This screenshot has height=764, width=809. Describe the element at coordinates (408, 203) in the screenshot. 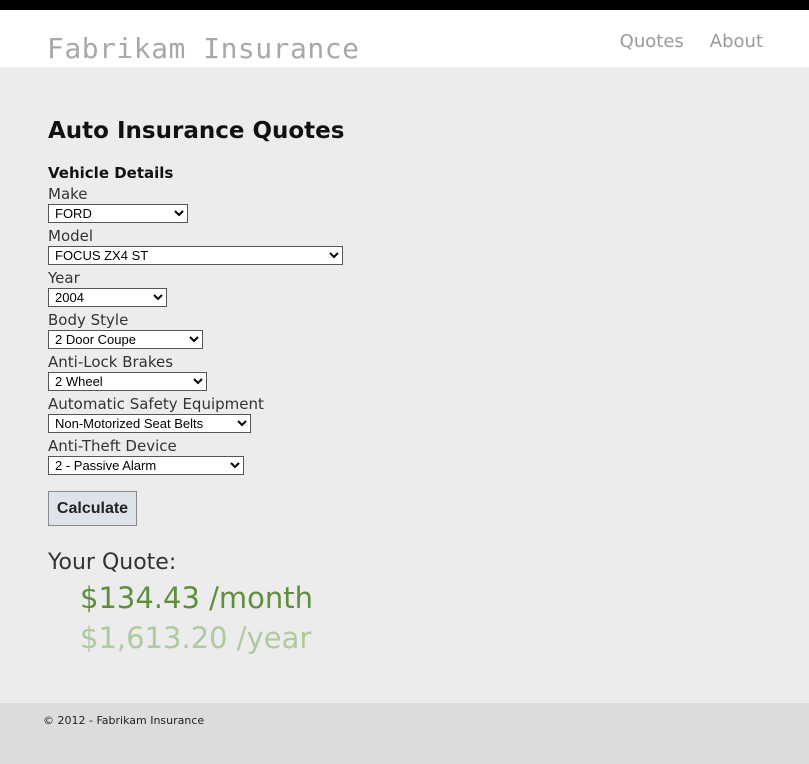

I see `make-field: Make FORD` at that location.